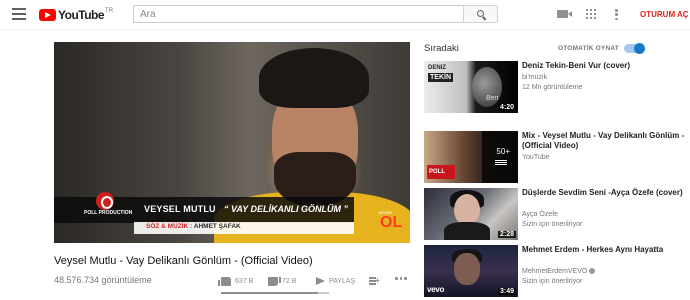 The height and width of the screenshot is (300, 690). Describe the element at coordinates (105, 201) in the screenshot. I see `producer-logo-icon` at that location.